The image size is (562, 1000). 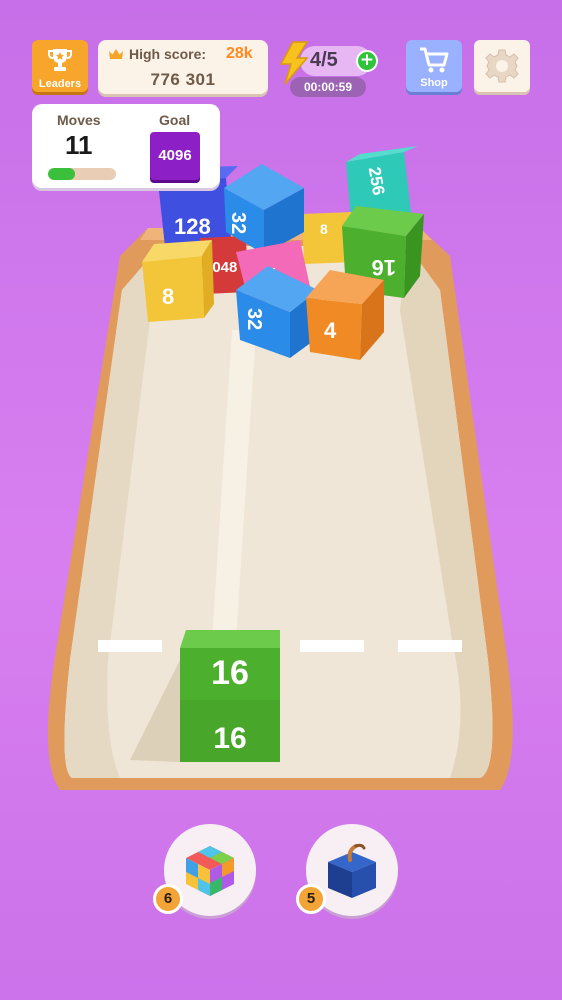 I want to click on settings-button, so click(x=502, y=66).